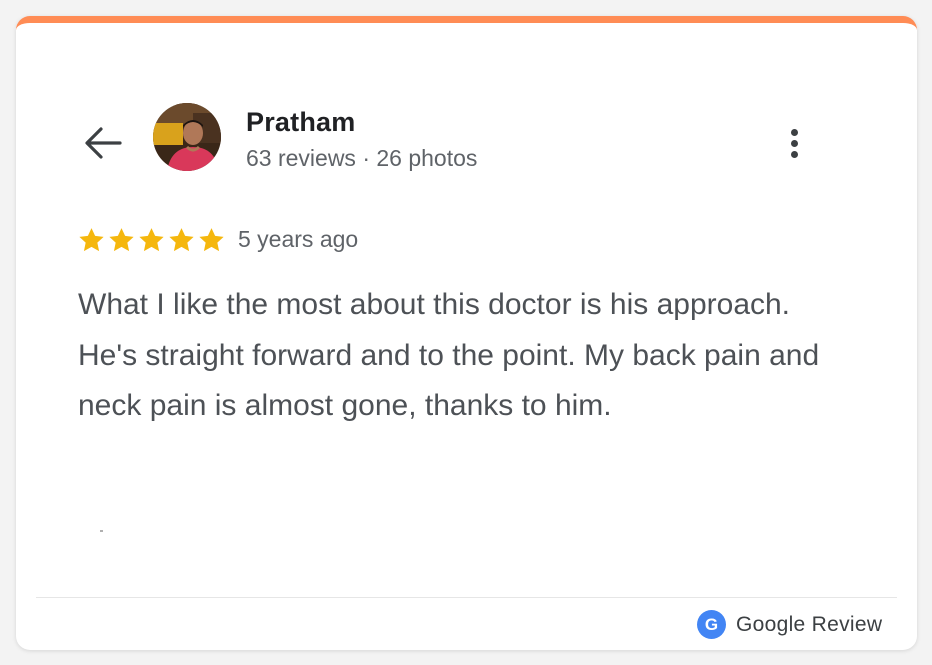  Describe the element at coordinates (809, 624) in the screenshot. I see `source-label: Google Review` at that location.